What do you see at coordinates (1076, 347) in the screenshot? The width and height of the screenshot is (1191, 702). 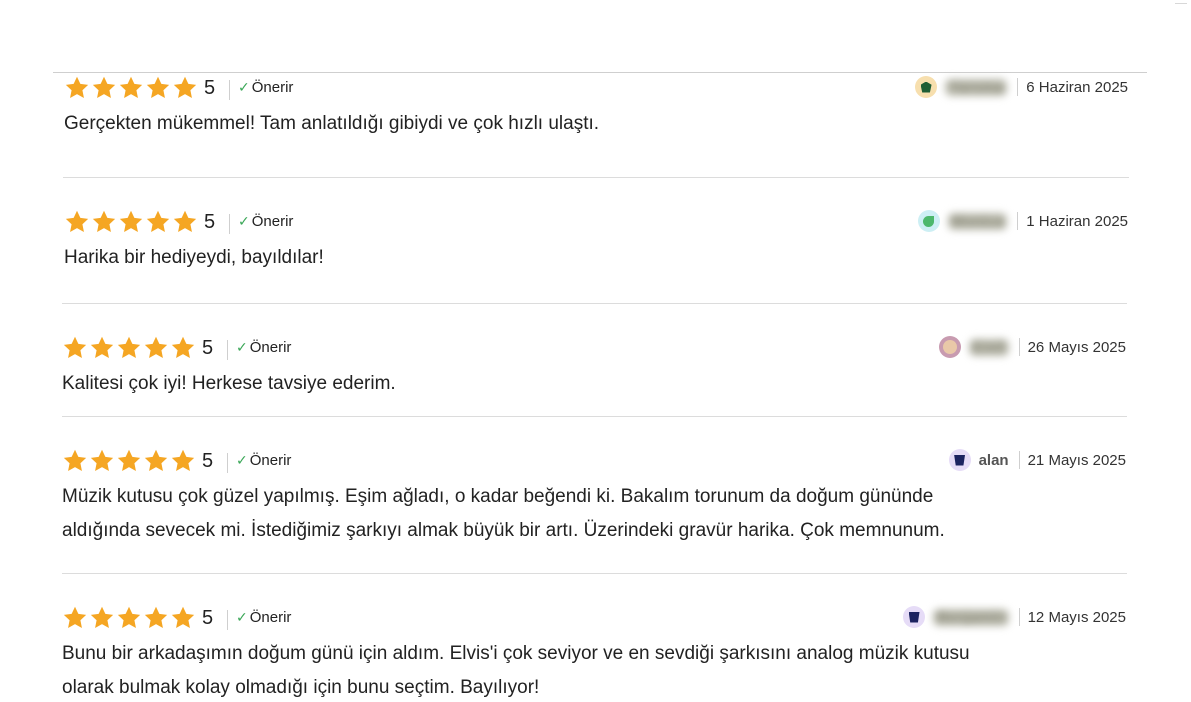 I see `review-date: 26 Mayıs 2025` at bounding box center [1076, 347].